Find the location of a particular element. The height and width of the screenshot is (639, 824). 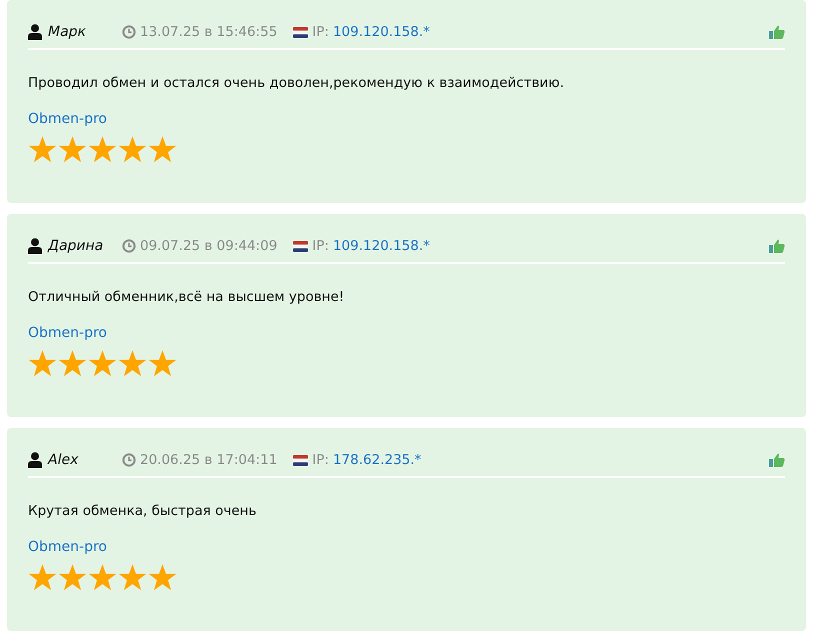

review-text: Крутая обменка, быстрая очень is located at coordinates (143, 511).